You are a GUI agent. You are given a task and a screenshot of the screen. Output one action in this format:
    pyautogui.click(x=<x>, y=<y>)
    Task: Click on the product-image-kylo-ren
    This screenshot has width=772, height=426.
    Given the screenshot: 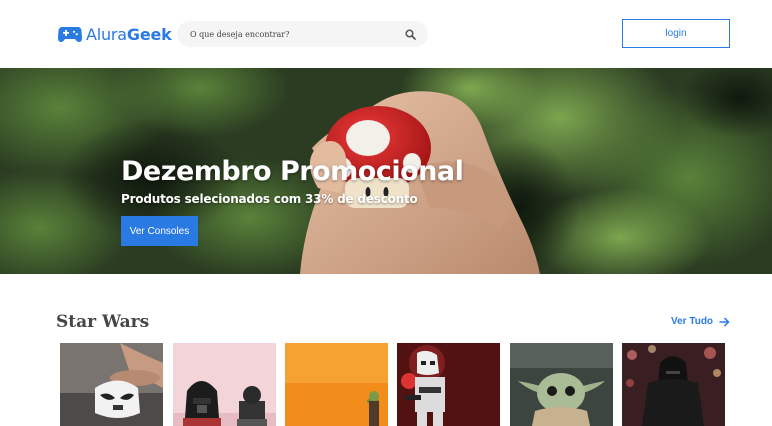 What is the action you would take?
    pyautogui.click(x=673, y=384)
    